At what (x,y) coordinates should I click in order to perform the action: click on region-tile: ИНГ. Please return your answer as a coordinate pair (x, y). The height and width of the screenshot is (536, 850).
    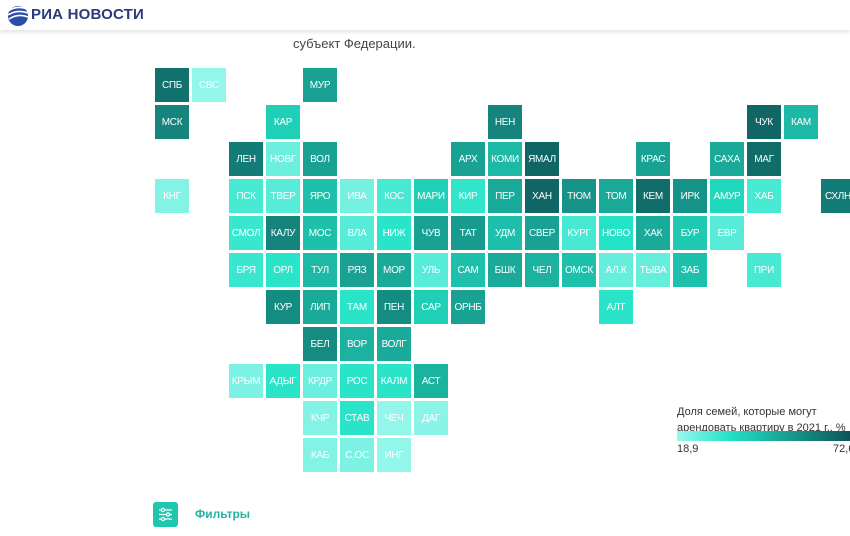
    Looking at the image, I should click on (394, 455).